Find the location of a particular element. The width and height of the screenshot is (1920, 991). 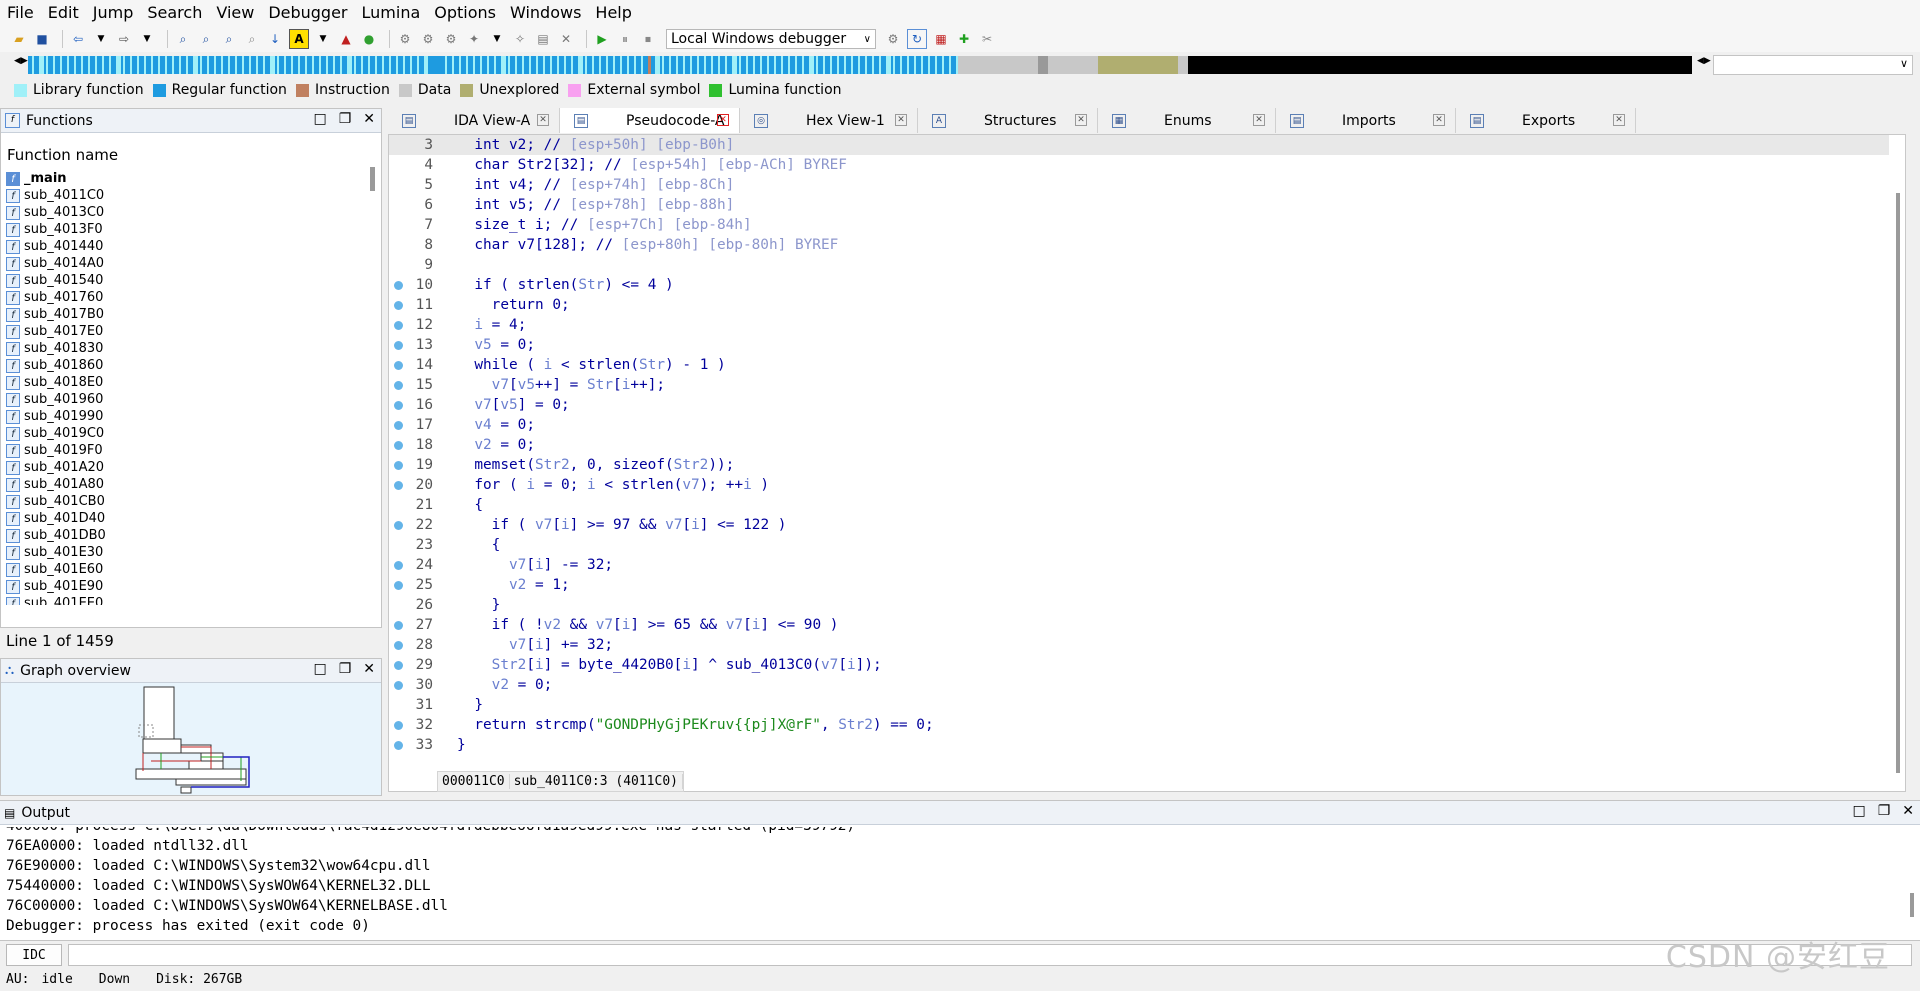

code-line: 30 v2 = 0; is located at coordinates (1139, 685).